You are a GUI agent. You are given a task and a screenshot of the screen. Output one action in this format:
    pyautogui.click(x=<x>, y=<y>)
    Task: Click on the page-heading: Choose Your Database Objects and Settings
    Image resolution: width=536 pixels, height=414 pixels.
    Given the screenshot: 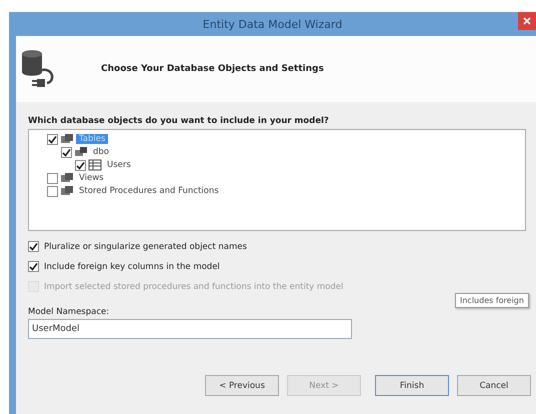 What is the action you would take?
    pyautogui.click(x=212, y=69)
    